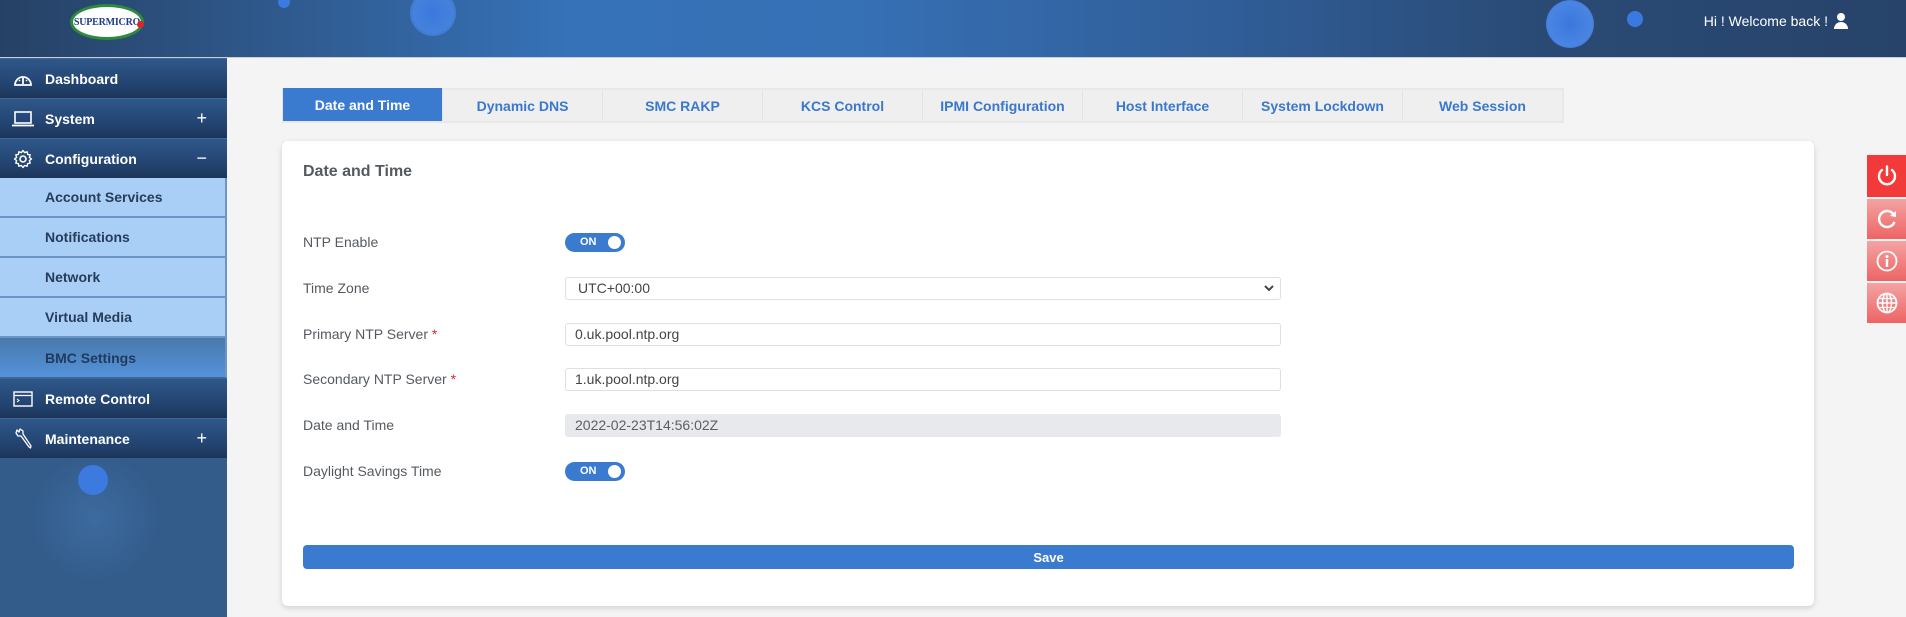  I want to click on info-icon, so click(1886, 261).